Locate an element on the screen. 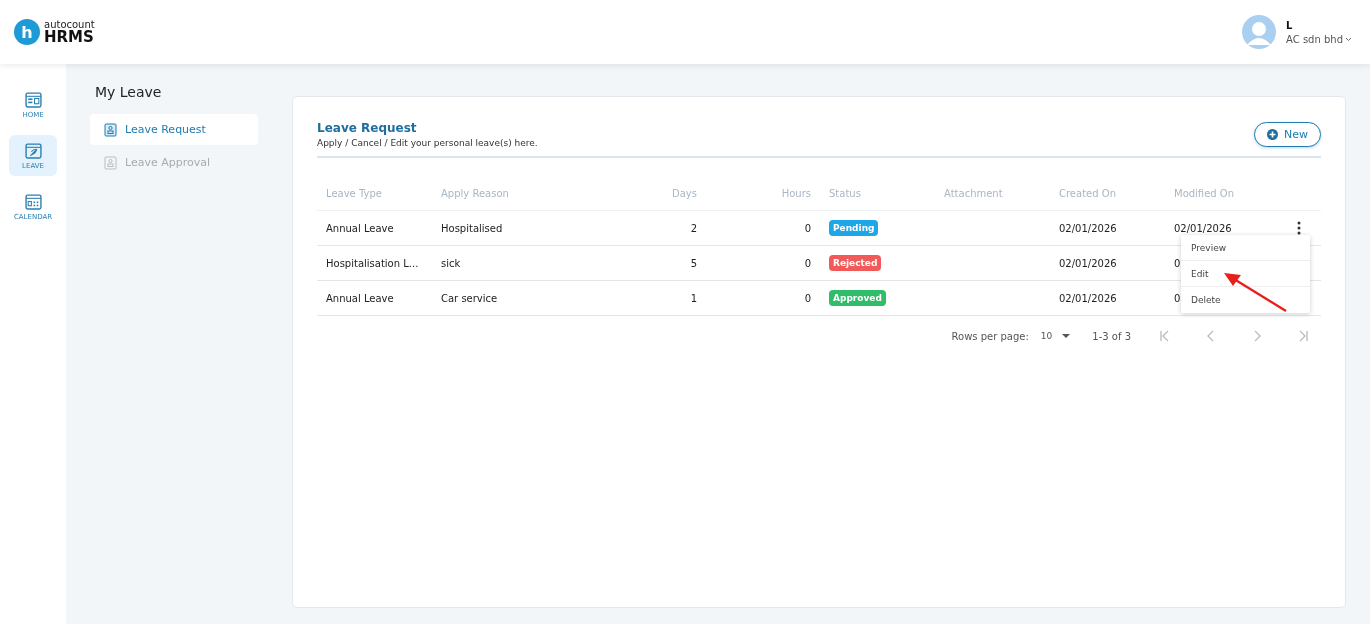 Image resolution: width=1370 pixels, height=624 pixels. status-badge: Pending is located at coordinates (854, 228).